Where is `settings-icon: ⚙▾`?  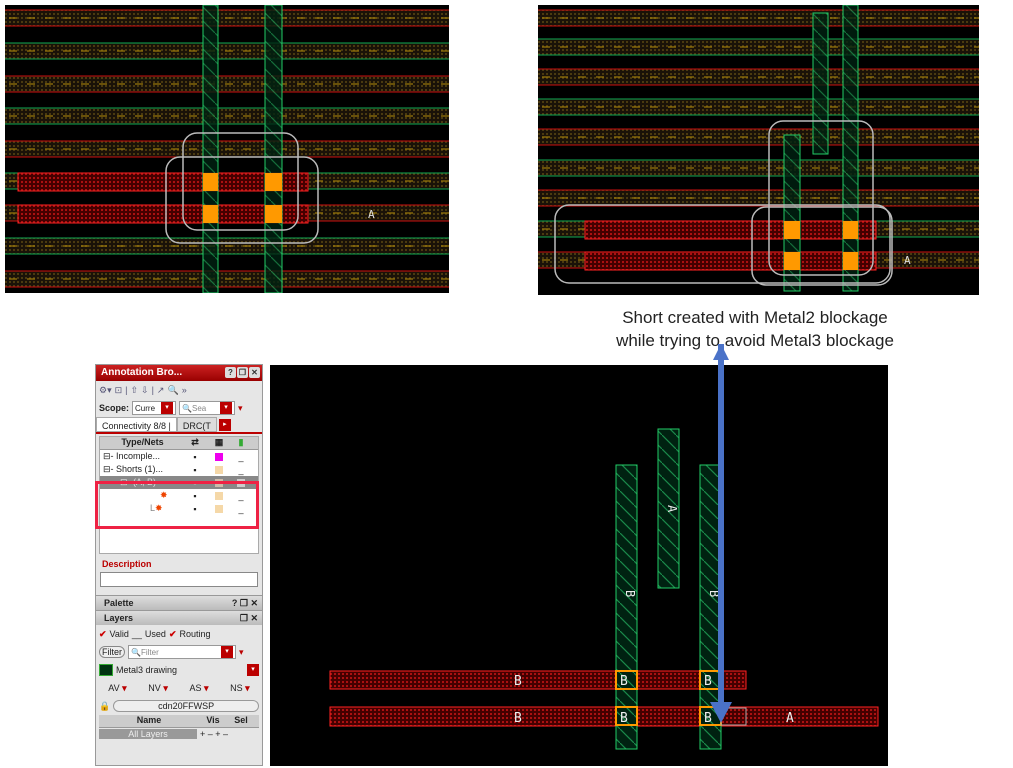 settings-icon: ⚙▾ is located at coordinates (105, 390).